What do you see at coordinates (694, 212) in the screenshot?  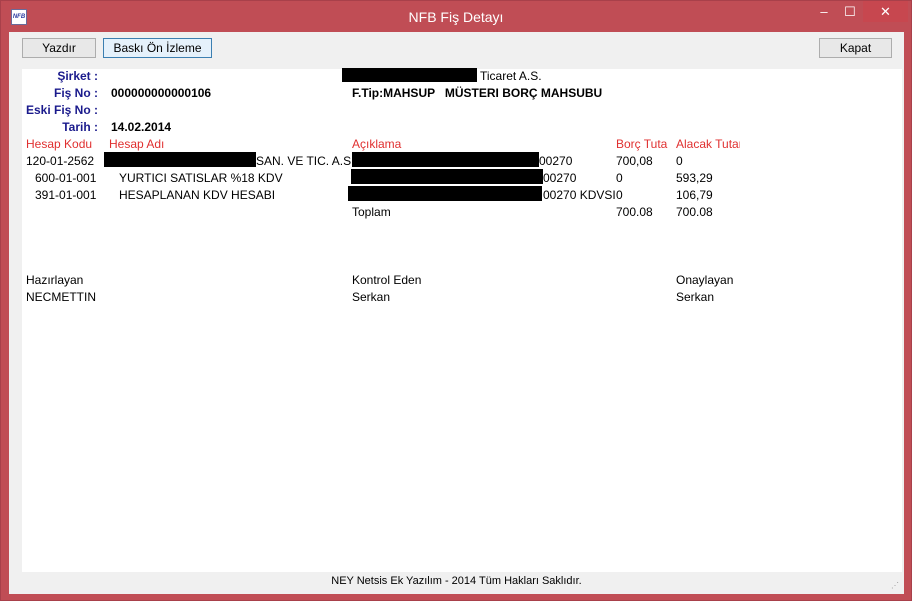 I see `total-credit: 700.08` at bounding box center [694, 212].